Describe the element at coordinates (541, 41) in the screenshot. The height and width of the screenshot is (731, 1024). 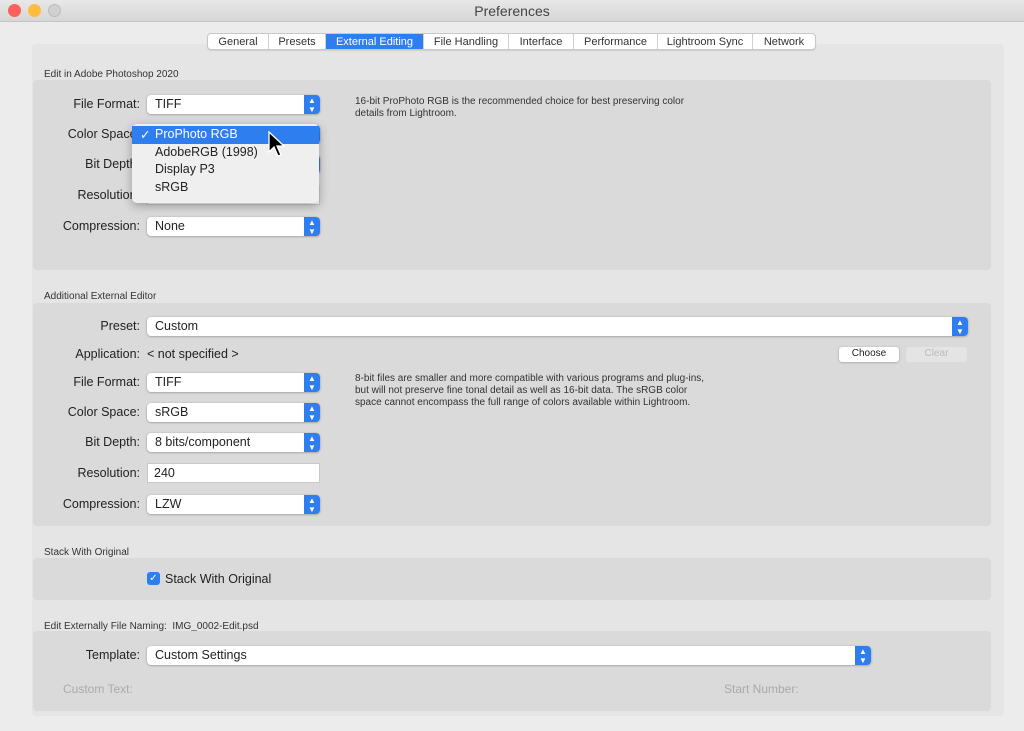
I see `tab-interface: Interface` at that location.